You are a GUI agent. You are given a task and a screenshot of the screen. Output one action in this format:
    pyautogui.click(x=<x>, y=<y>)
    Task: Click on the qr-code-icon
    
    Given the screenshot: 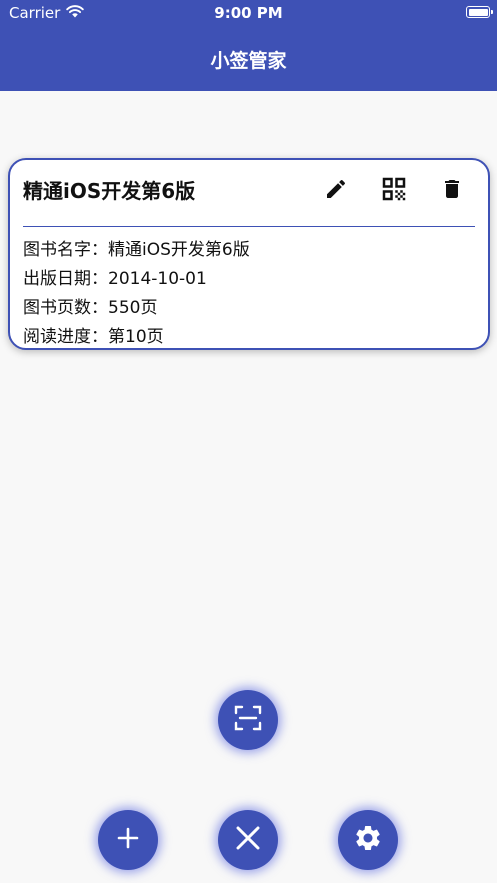 What is the action you would take?
    pyautogui.click(x=394, y=191)
    